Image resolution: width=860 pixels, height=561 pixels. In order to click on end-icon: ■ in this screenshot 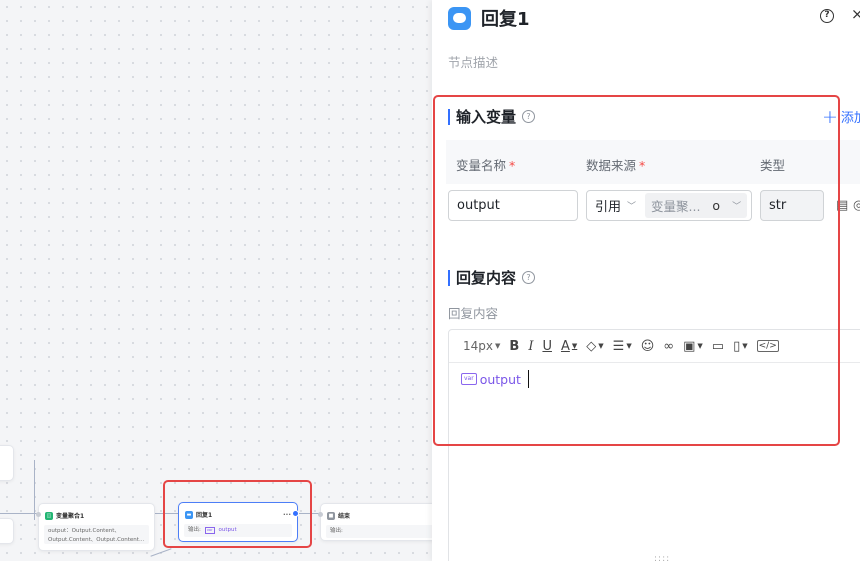, I will do `click(331, 515)`.